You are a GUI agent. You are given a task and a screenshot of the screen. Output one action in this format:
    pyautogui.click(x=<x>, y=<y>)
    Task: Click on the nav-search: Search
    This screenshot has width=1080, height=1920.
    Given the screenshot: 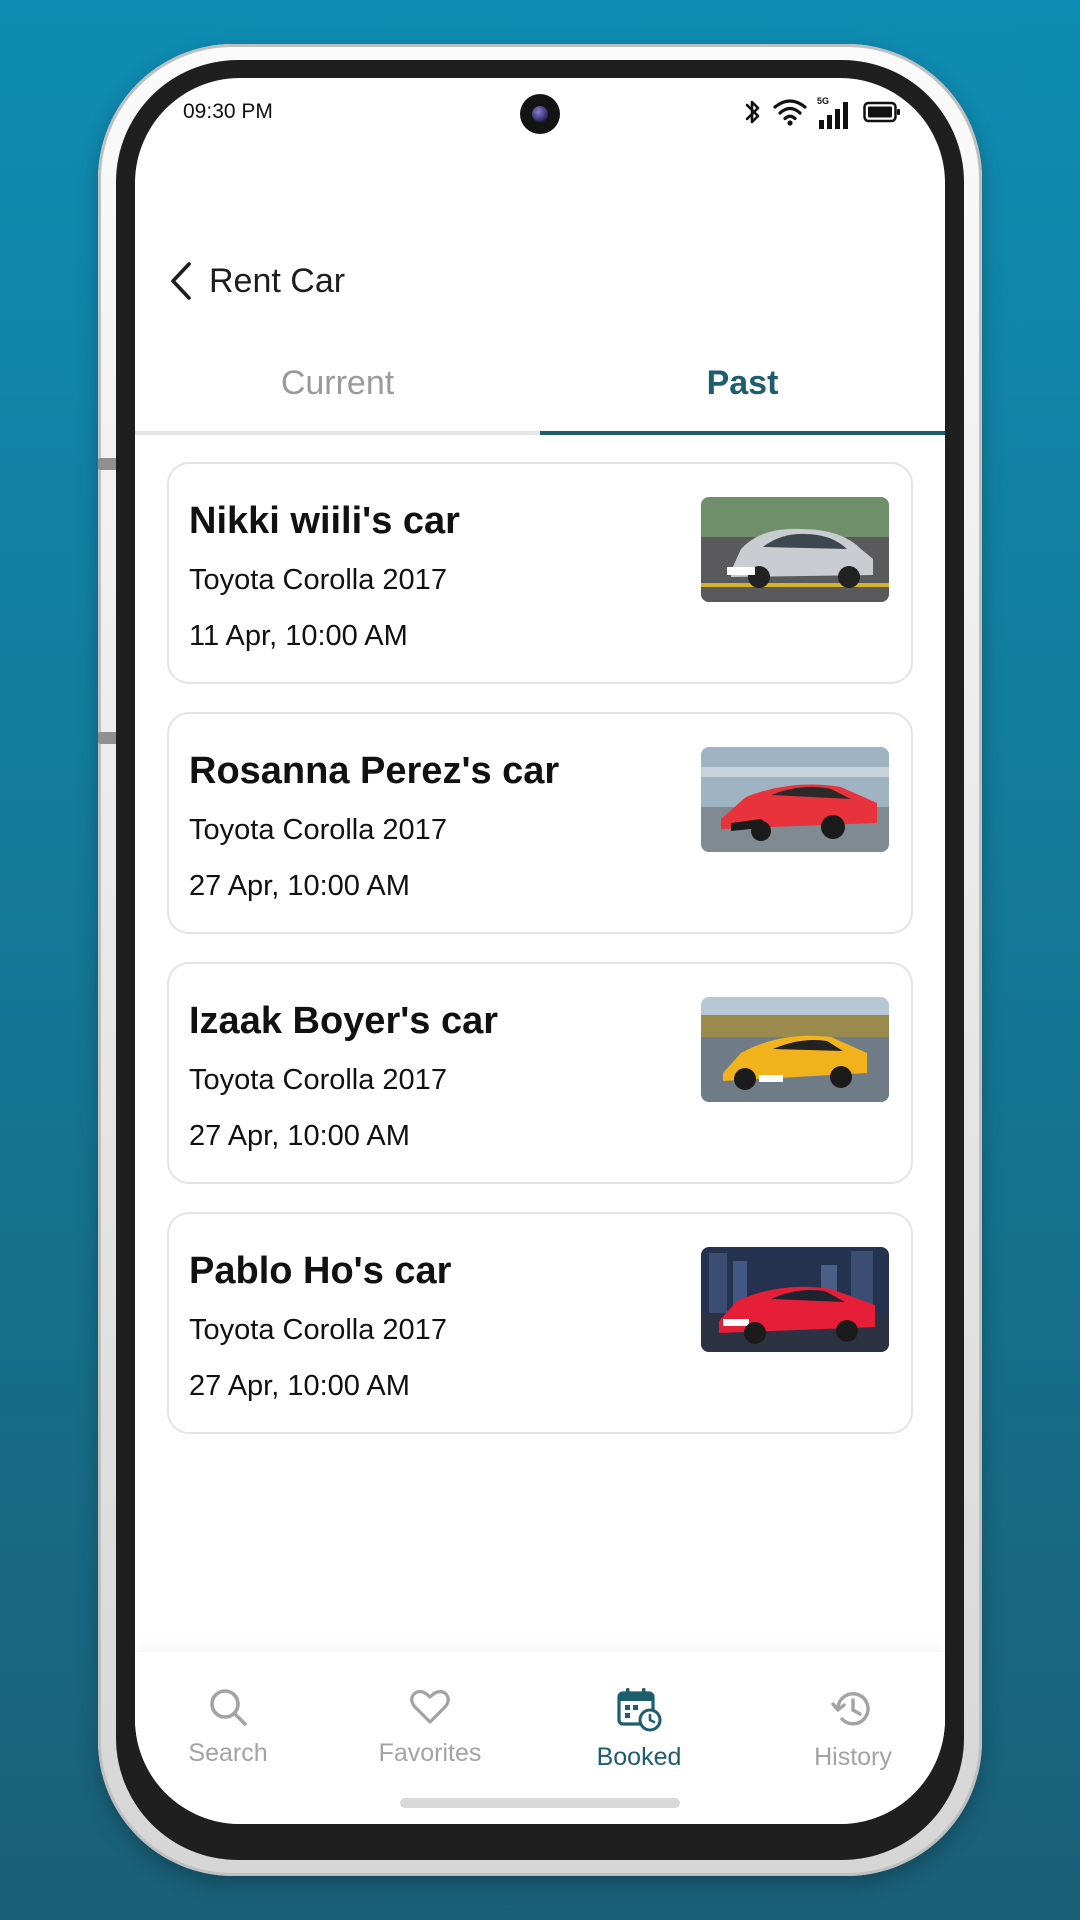 What is the action you would take?
    pyautogui.click(x=231, y=1727)
    